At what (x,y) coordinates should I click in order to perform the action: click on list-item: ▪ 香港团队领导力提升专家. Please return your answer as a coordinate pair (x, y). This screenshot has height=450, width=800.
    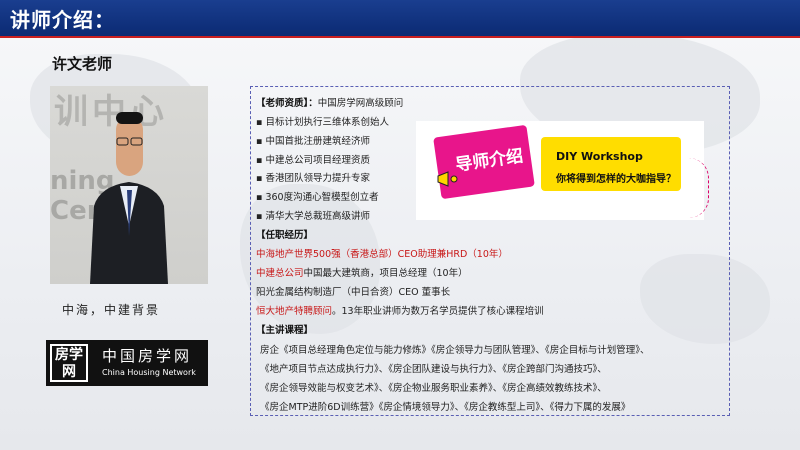
    Looking at the image, I should click on (313, 178).